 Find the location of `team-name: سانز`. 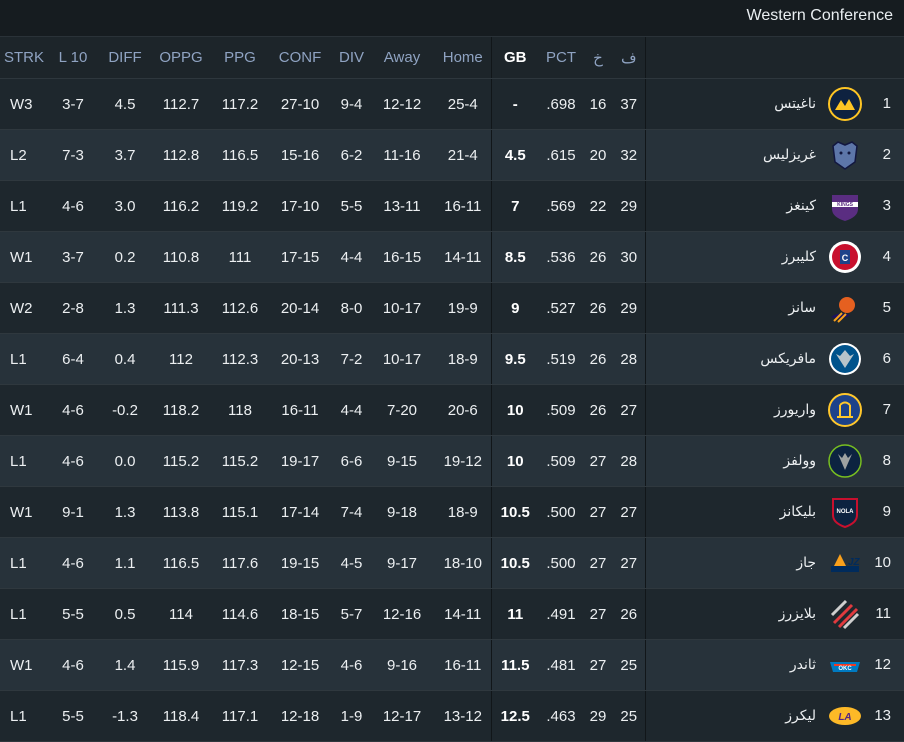

team-name: سانز is located at coordinates (802, 307).